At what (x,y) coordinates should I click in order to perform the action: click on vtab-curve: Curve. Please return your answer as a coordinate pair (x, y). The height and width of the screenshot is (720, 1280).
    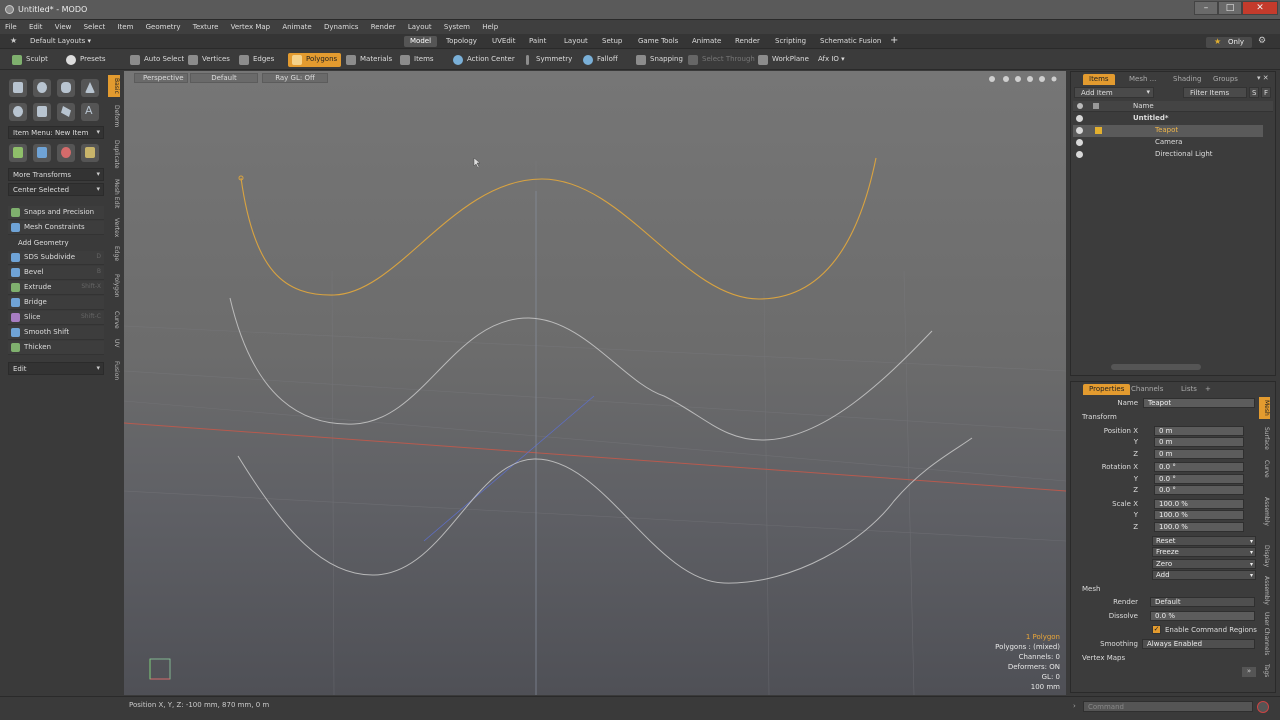
    Looking at the image, I should click on (114, 320).